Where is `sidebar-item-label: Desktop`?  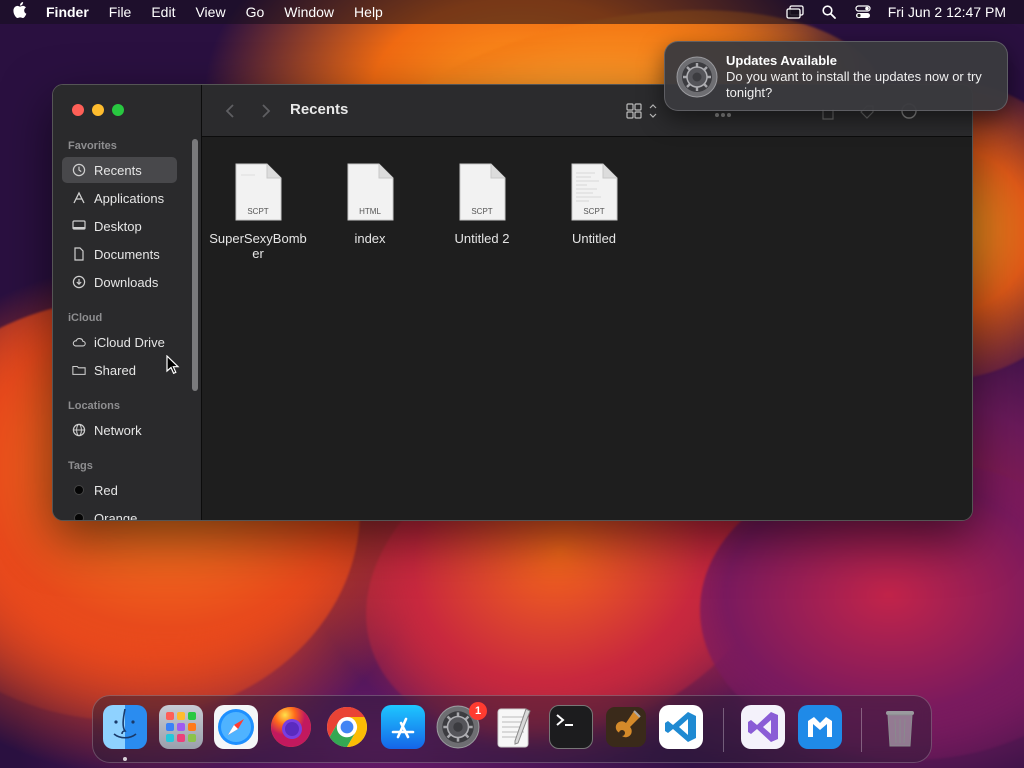 sidebar-item-label: Desktop is located at coordinates (118, 226).